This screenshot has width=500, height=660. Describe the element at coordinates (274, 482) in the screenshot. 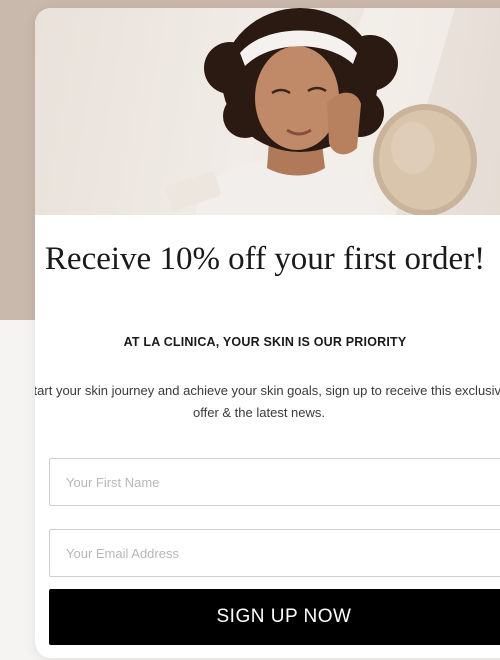

I see `first-name-input` at that location.